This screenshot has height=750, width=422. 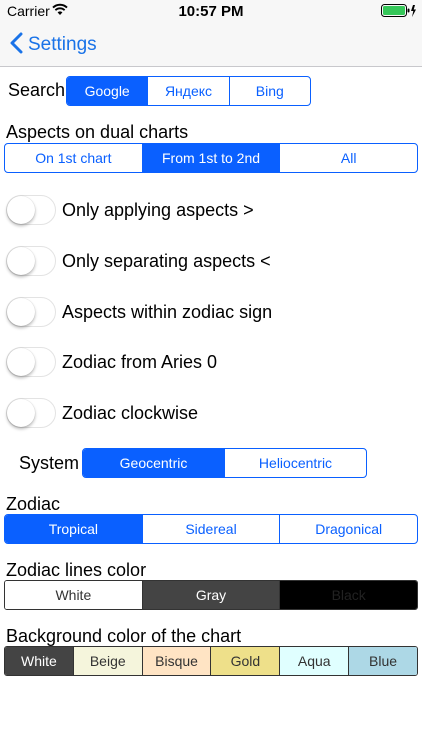 I want to click on within-sign-switch, so click(x=31, y=312).